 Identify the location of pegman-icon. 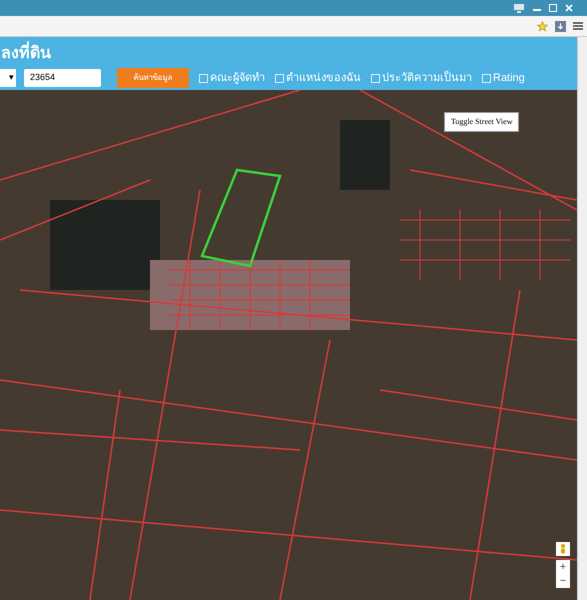
(563, 549).